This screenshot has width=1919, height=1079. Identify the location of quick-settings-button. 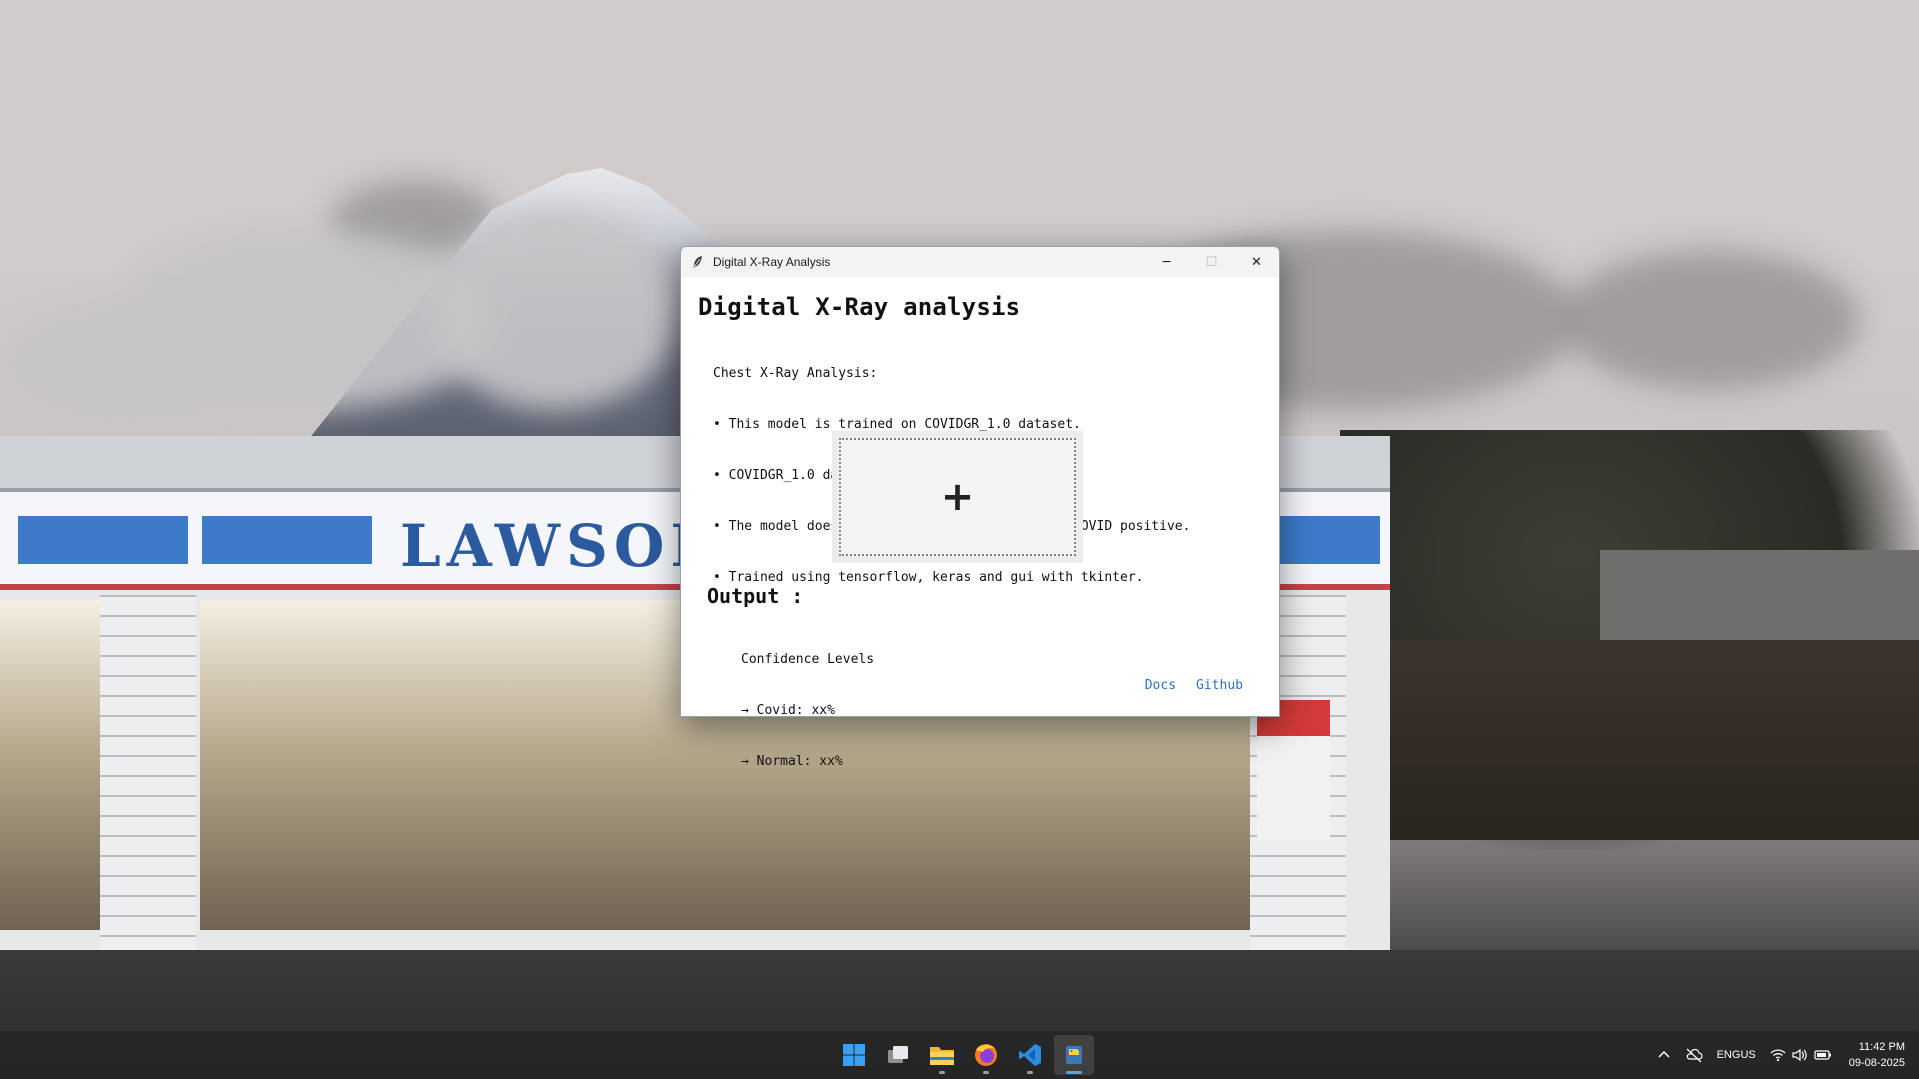
(1801, 1055).